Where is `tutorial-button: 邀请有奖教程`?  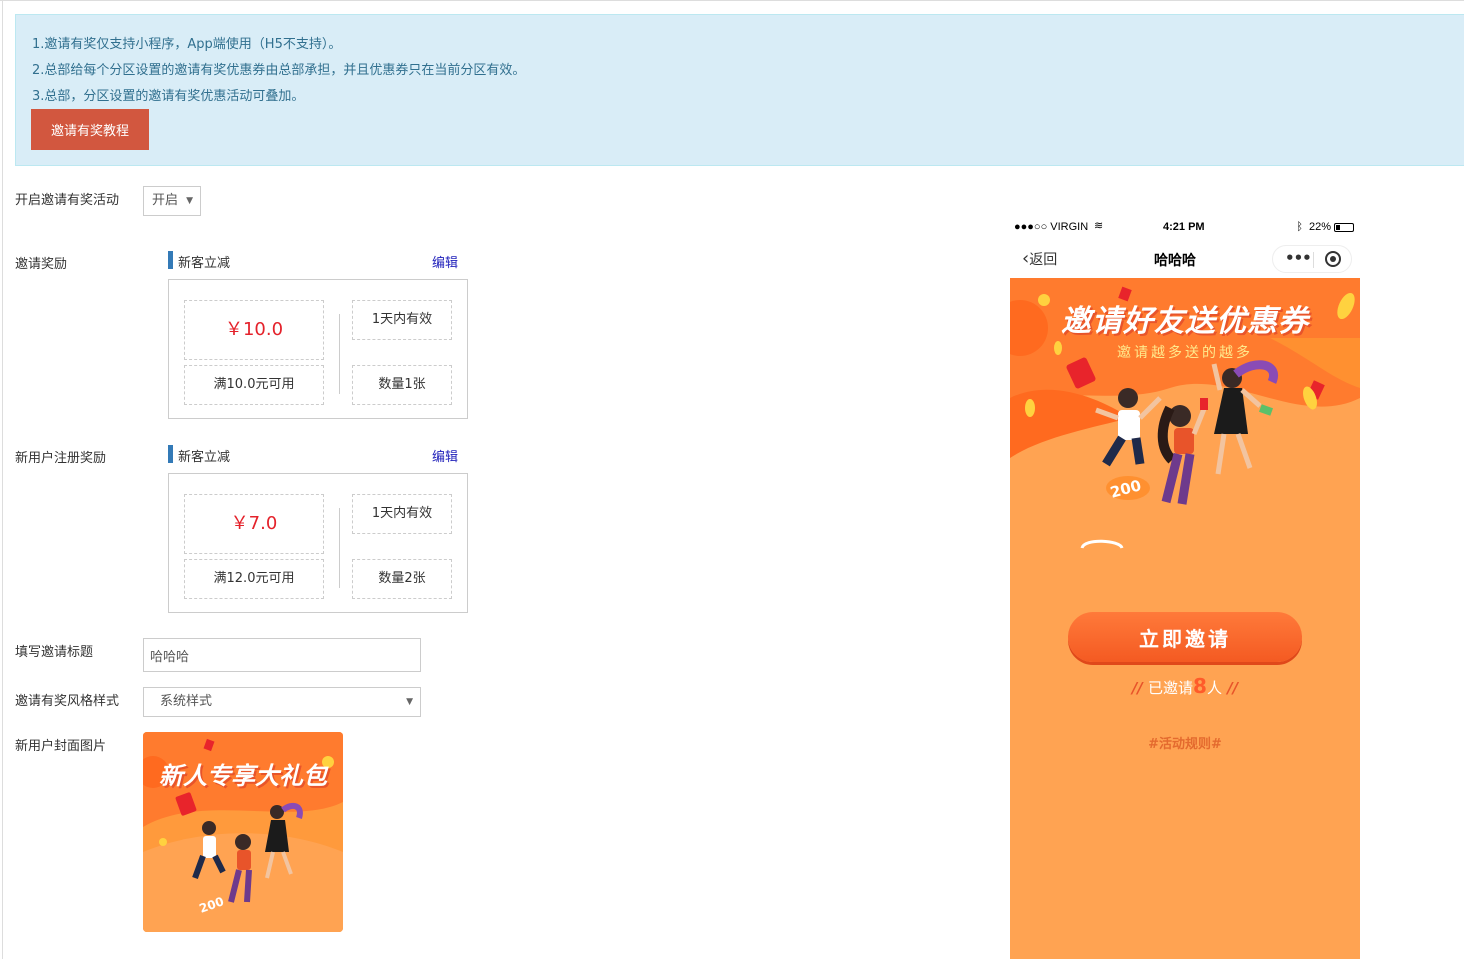 tutorial-button: 邀请有奖教程 is located at coordinates (90, 129).